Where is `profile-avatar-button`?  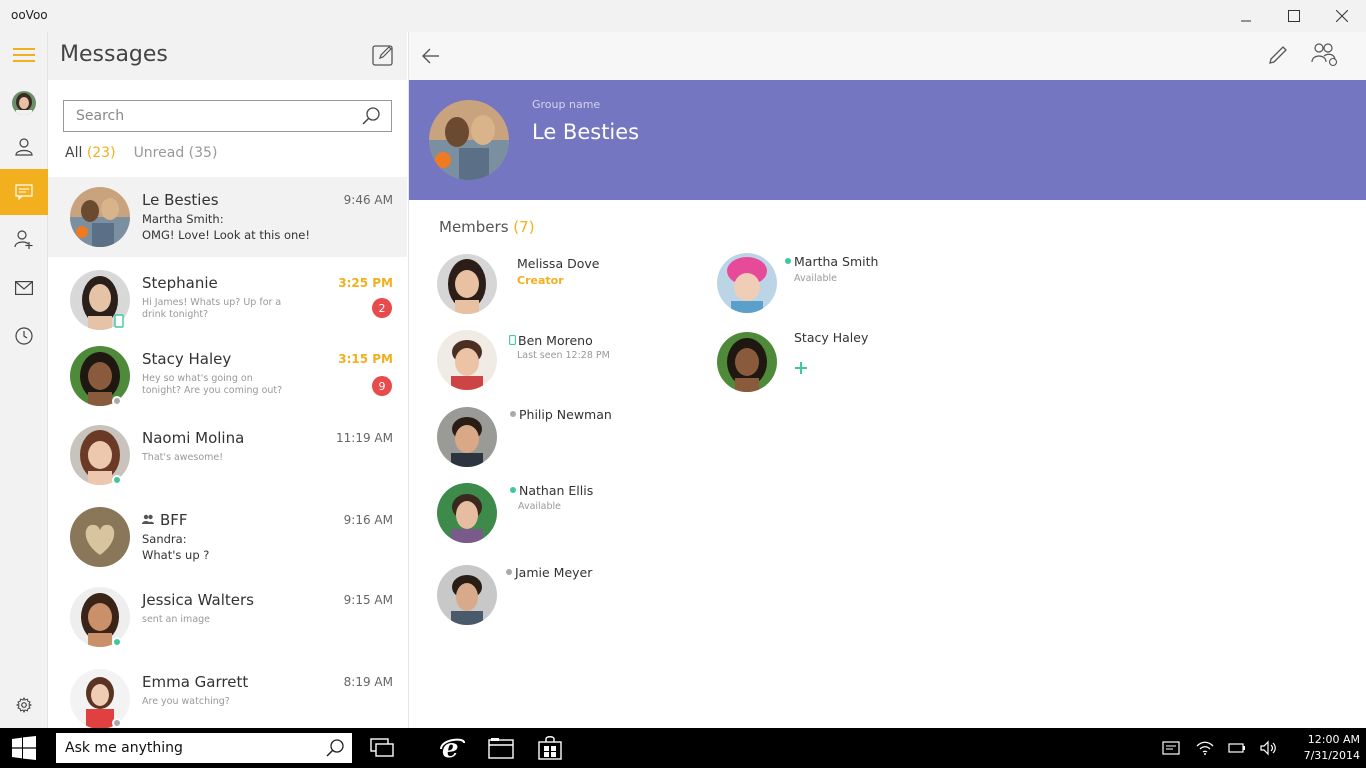 profile-avatar-button is located at coordinates (24, 103).